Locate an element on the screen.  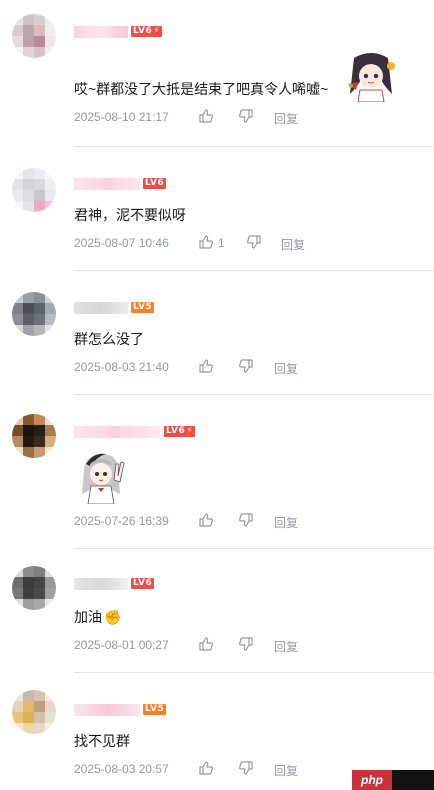
comment-text: 群怎么没了 is located at coordinates (109, 339).